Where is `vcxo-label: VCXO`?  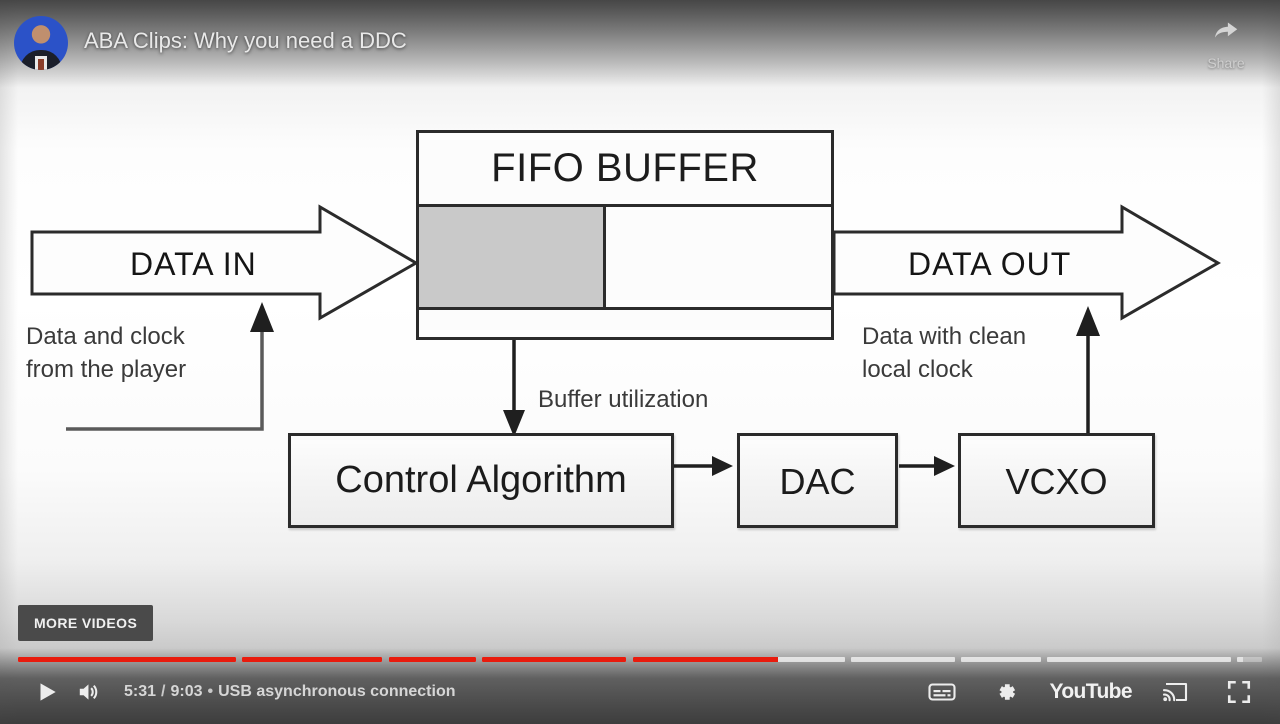 vcxo-label: VCXO is located at coordinates (1056, 481).